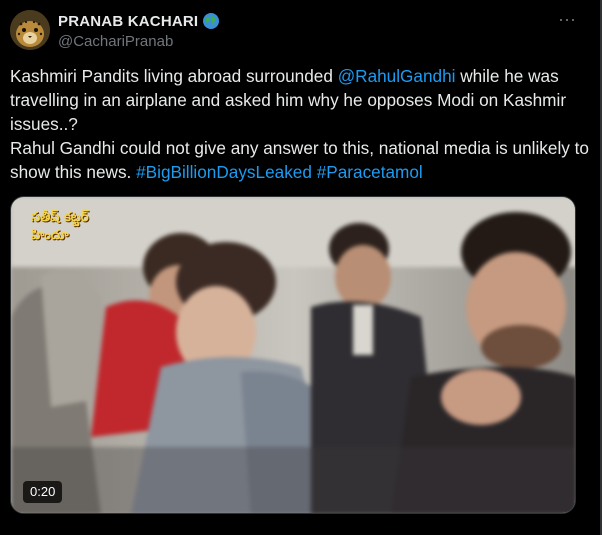 The height and width of the screenshot is (535, 602). I want to click on leopard-avatar-icon, so click(30, 30).